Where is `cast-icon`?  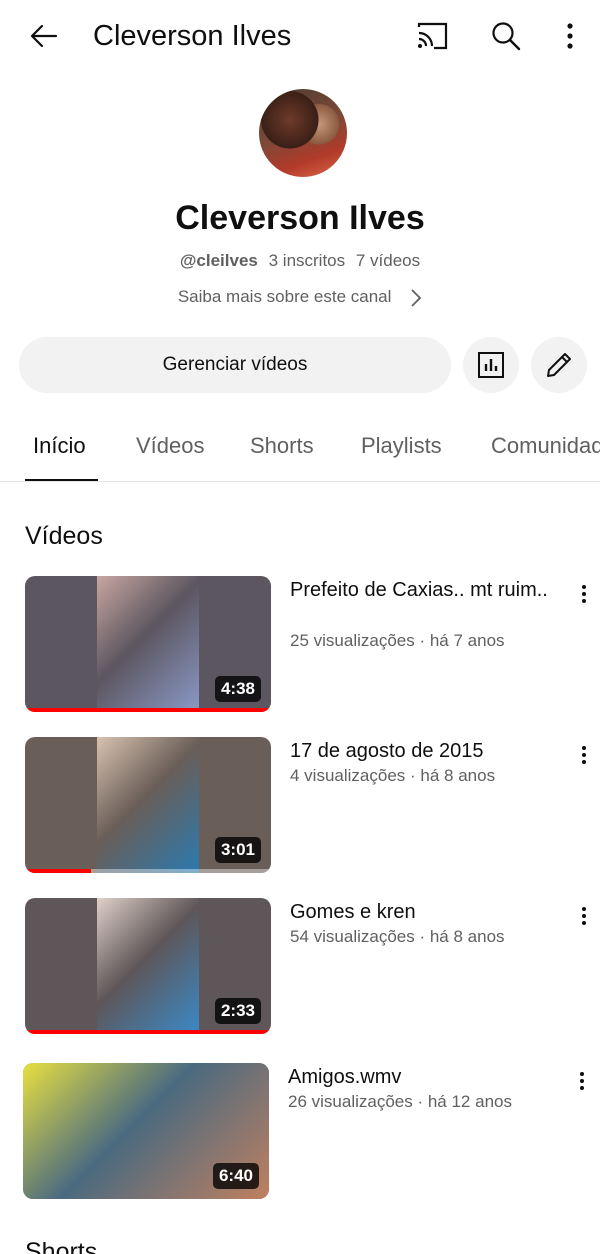 cast-icon is located at coordinates (432, 36).